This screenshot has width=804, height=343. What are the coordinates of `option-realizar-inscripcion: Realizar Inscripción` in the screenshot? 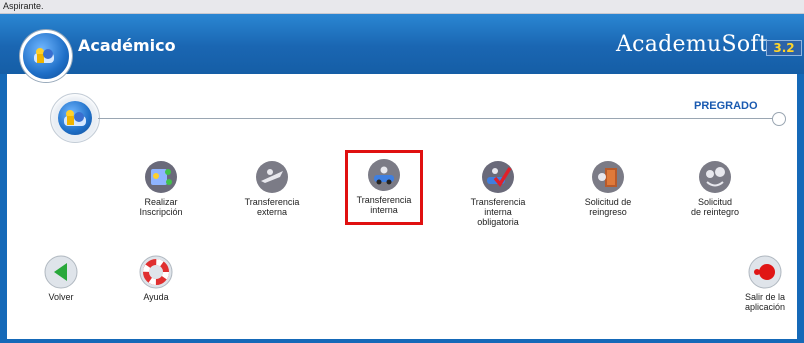 It's located at (161, 188).